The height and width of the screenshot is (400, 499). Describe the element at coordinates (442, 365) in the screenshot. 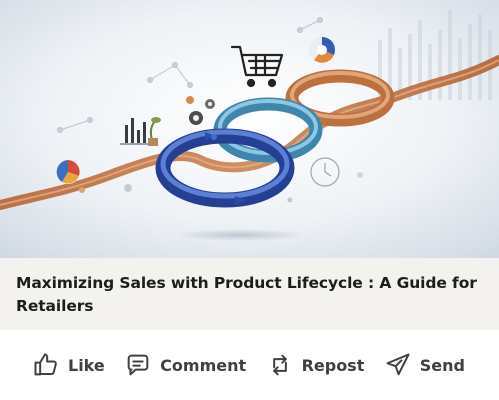

I see `send-label: Send` at that location.